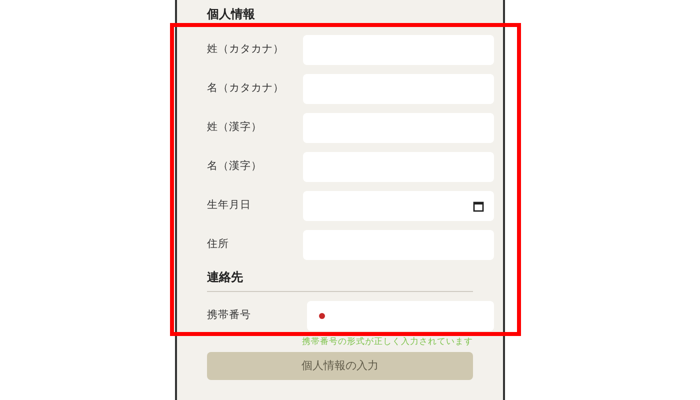 The width and height of the screenshot is (700, 400). I want to click on validation-message: 携帯番号の形式が正しく入力されています, so click(387, 342).